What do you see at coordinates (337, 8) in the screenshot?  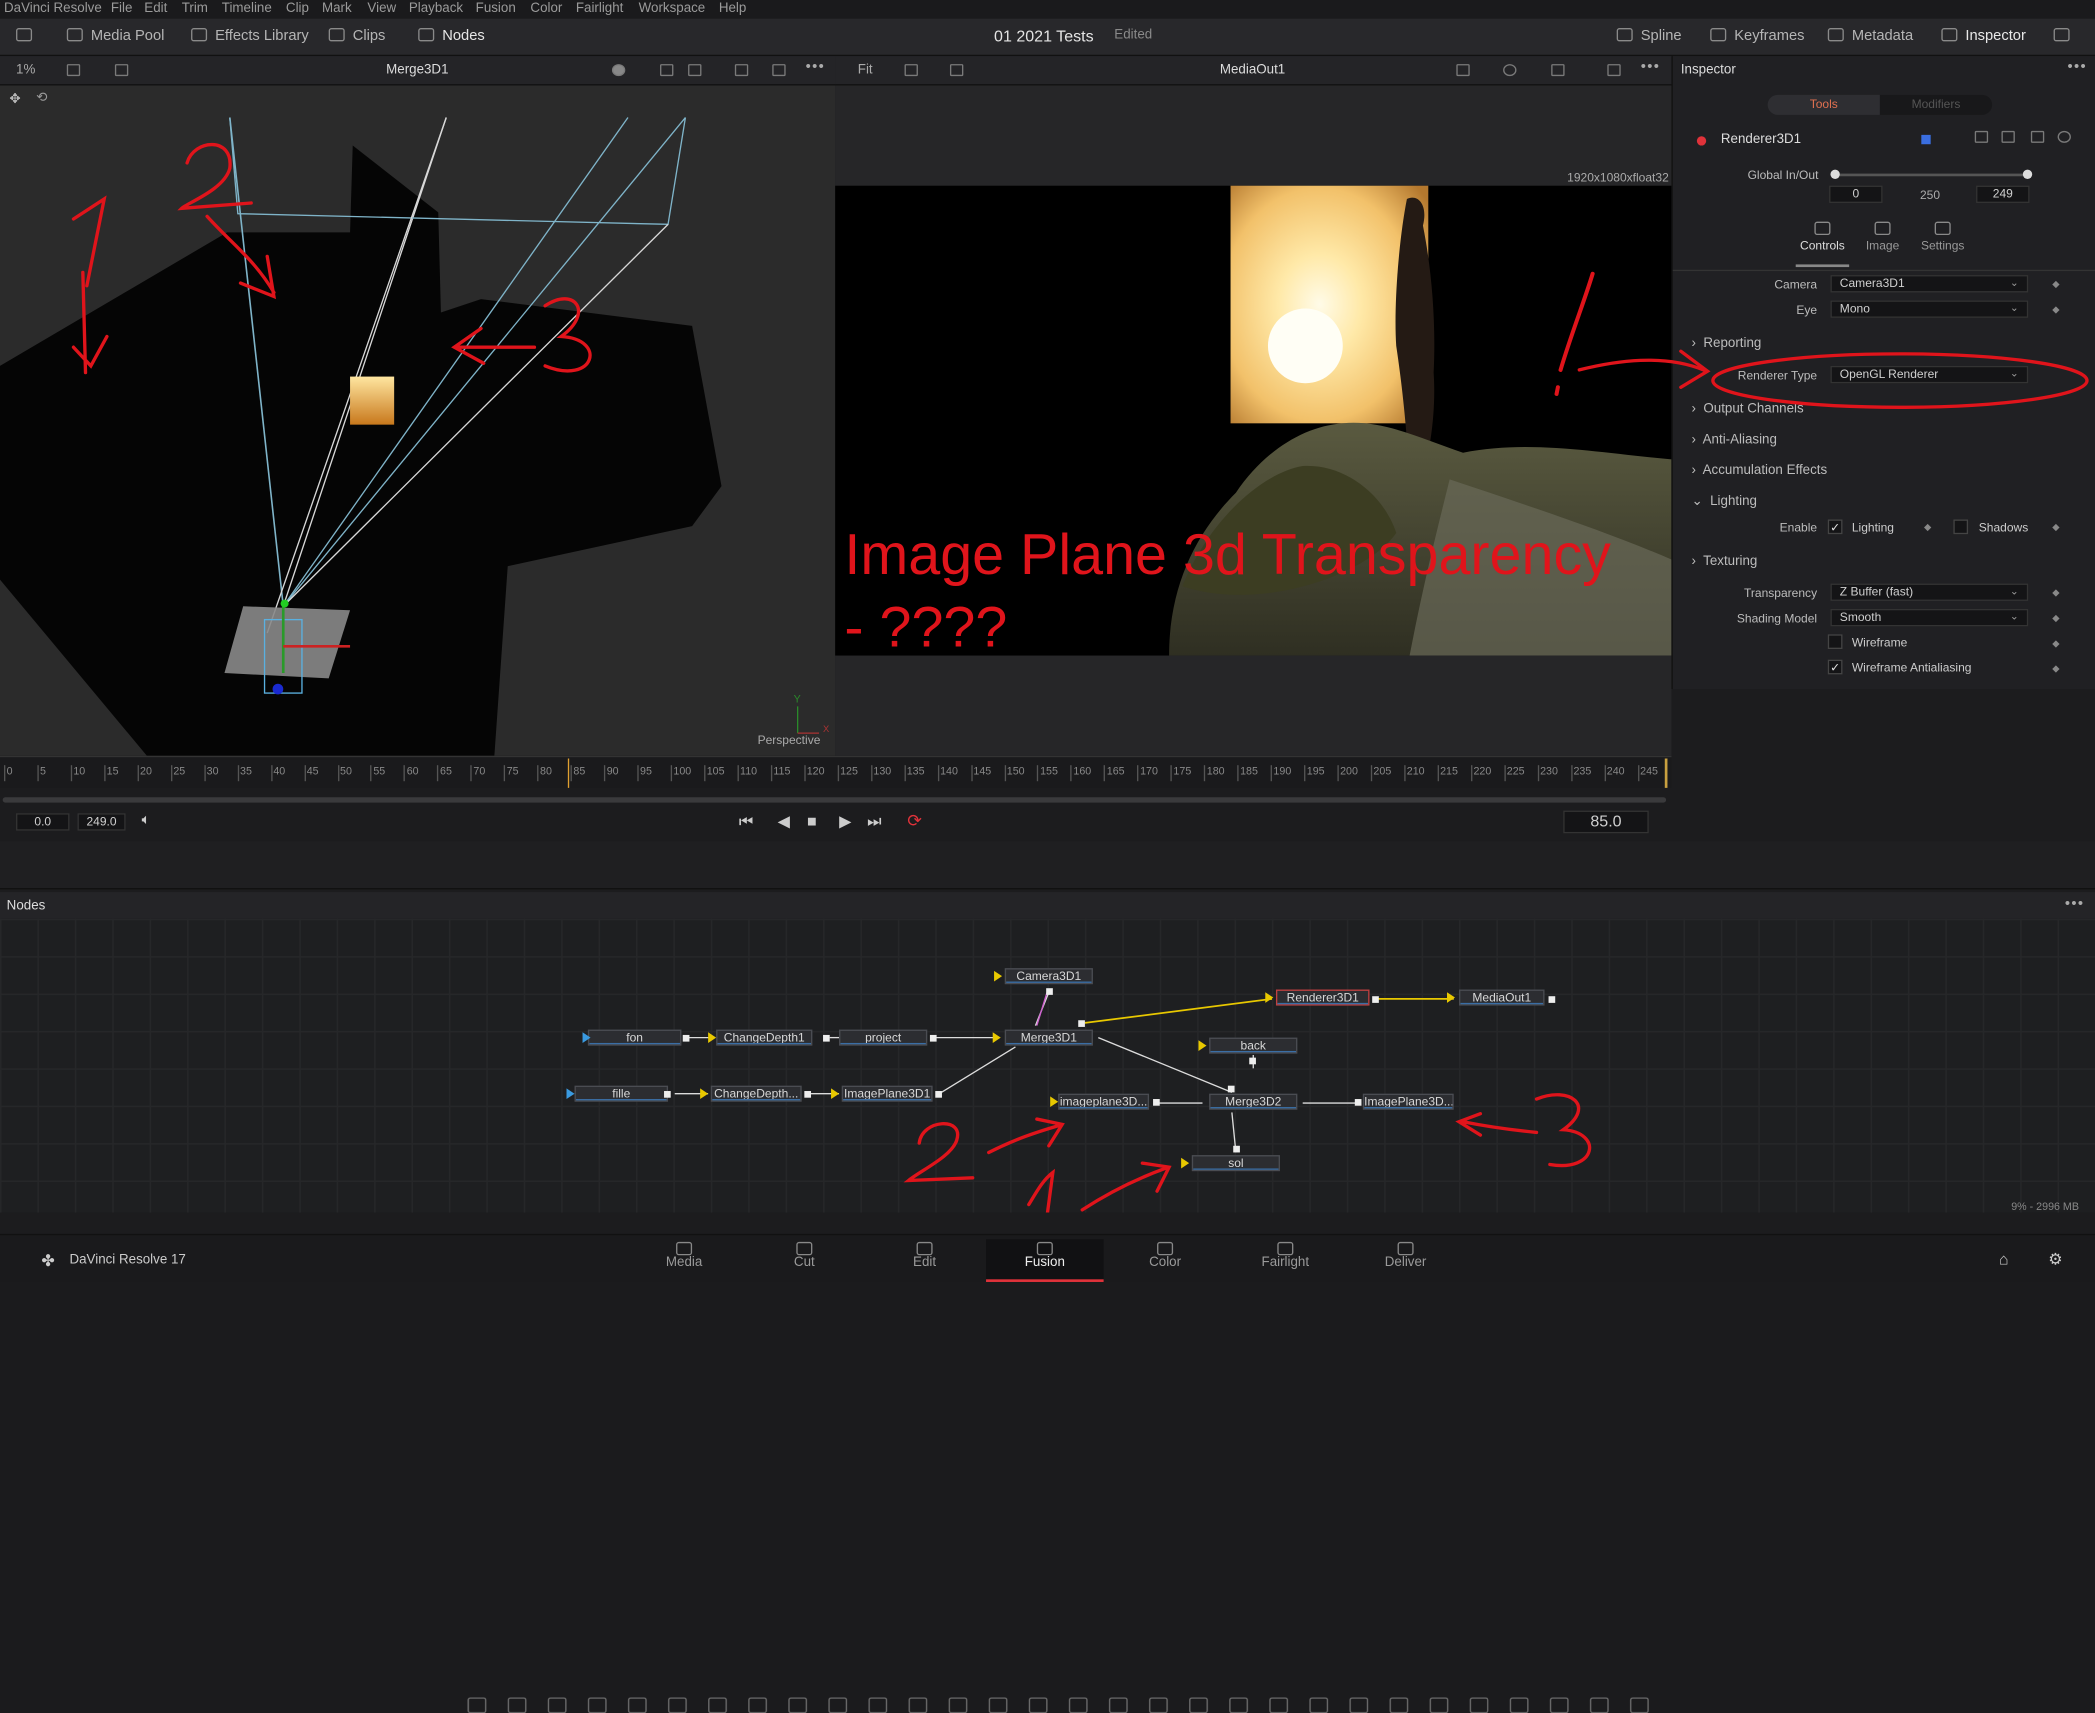 I see `menu-mark: Mark` at bounding box center [337, 8].